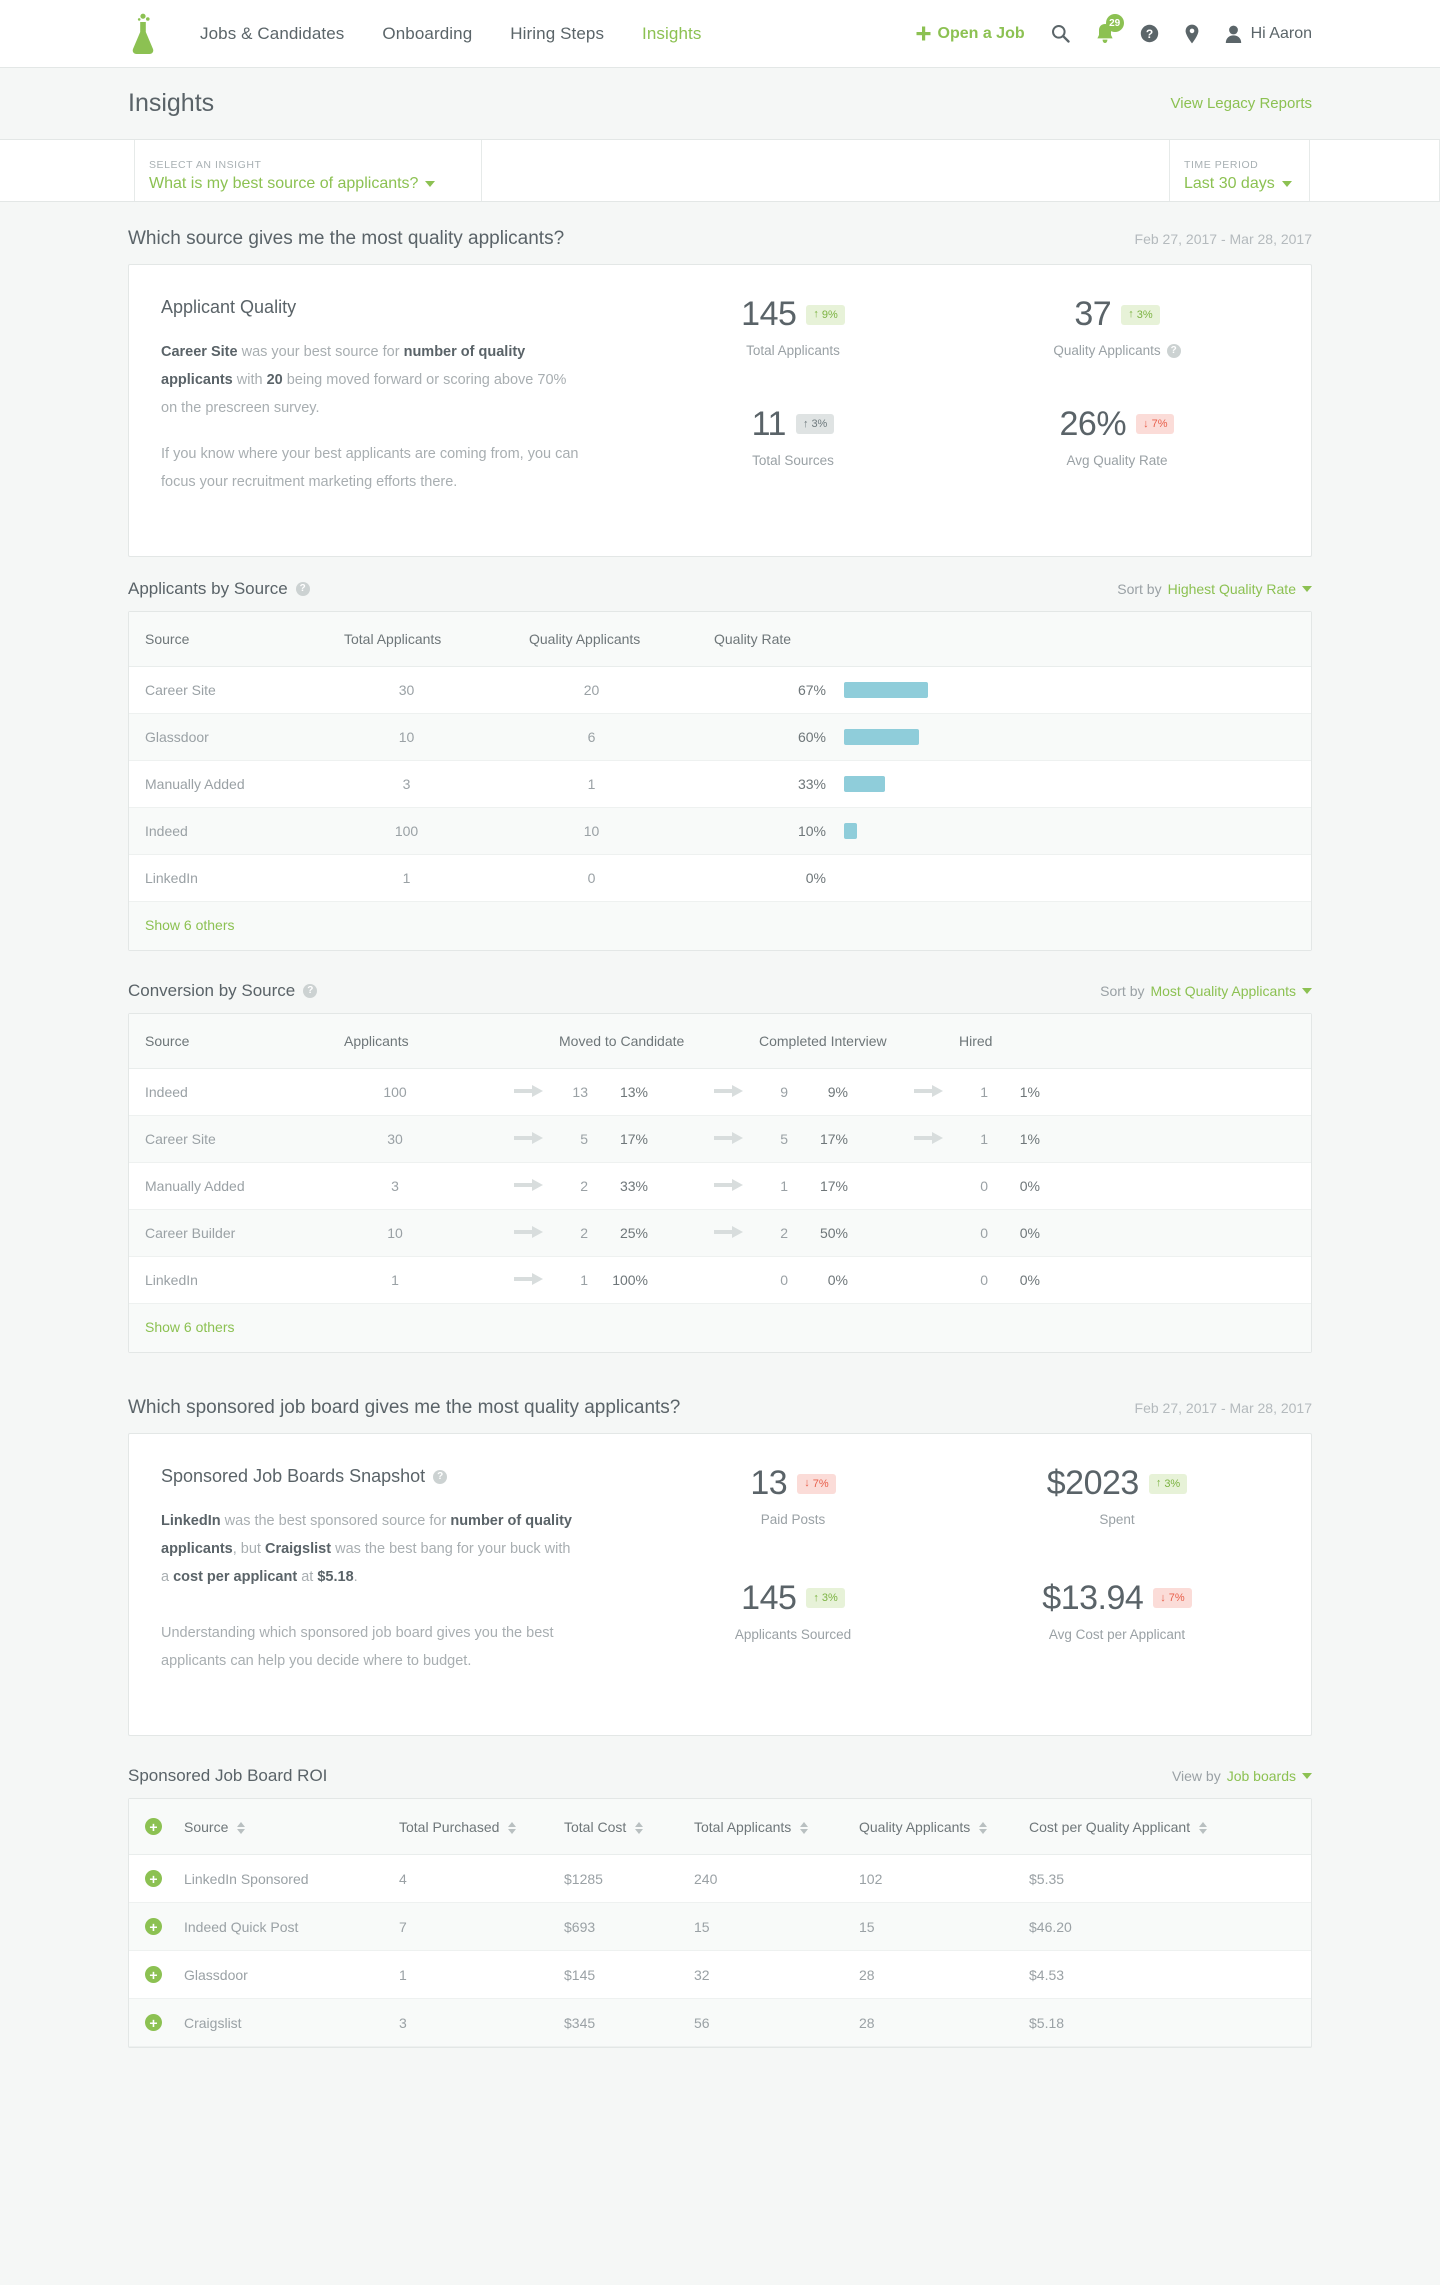 This screenshot has width=1440, height=2285. I want to click on open-a-job-button: Open a Job, so click(970, 34).